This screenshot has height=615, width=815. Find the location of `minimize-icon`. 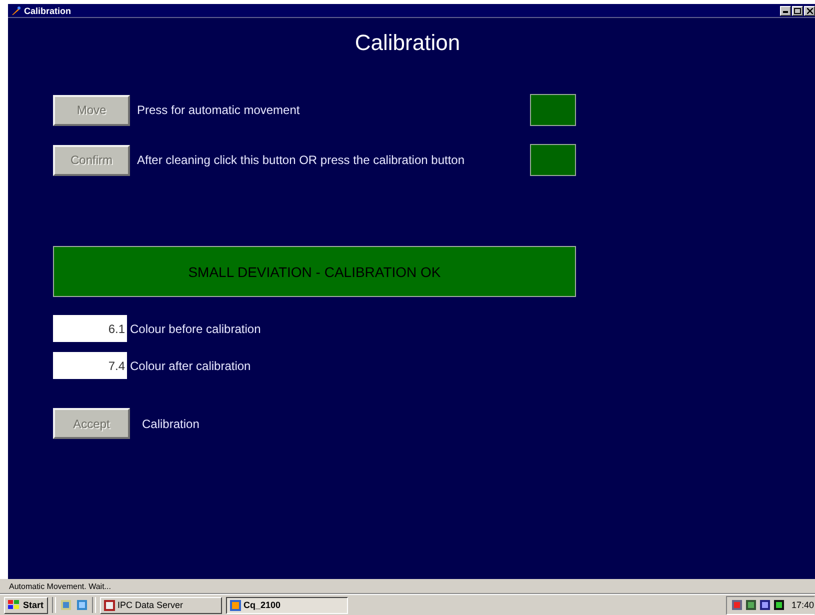

minimize-icon is located at coordinates (785, 10).